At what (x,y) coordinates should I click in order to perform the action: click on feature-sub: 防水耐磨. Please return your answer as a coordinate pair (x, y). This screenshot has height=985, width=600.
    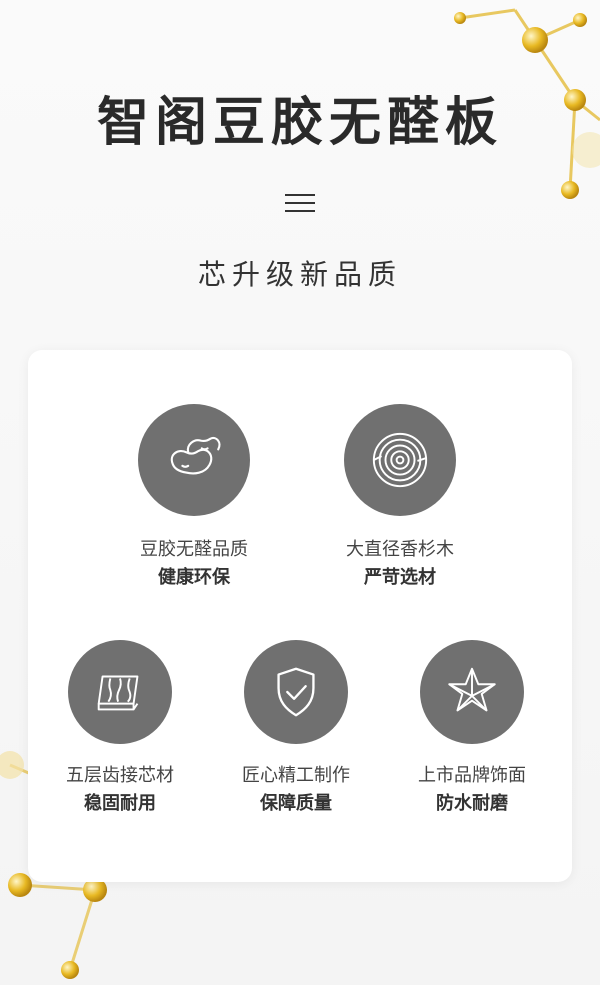
    Looking at the image, I should click on (472, 803).